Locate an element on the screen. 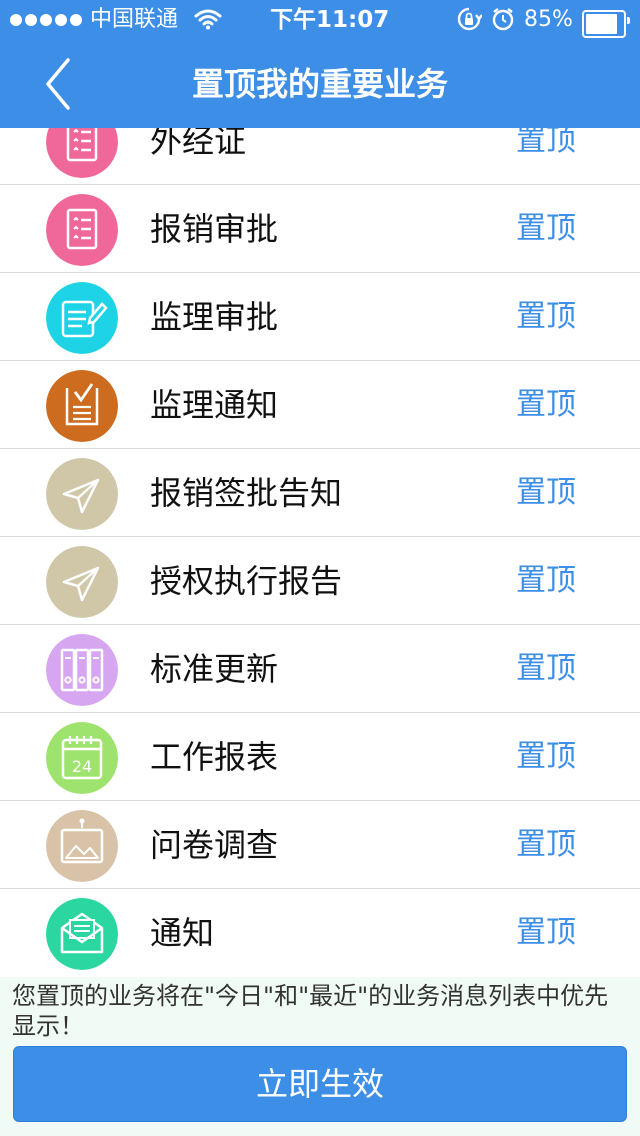 This screenshot has width=640, height=1136. footer-note: 您置顶的业务将在"今日"和"最近"的业务消息列表中优先显示！ is located at coordinates (310, 1011).